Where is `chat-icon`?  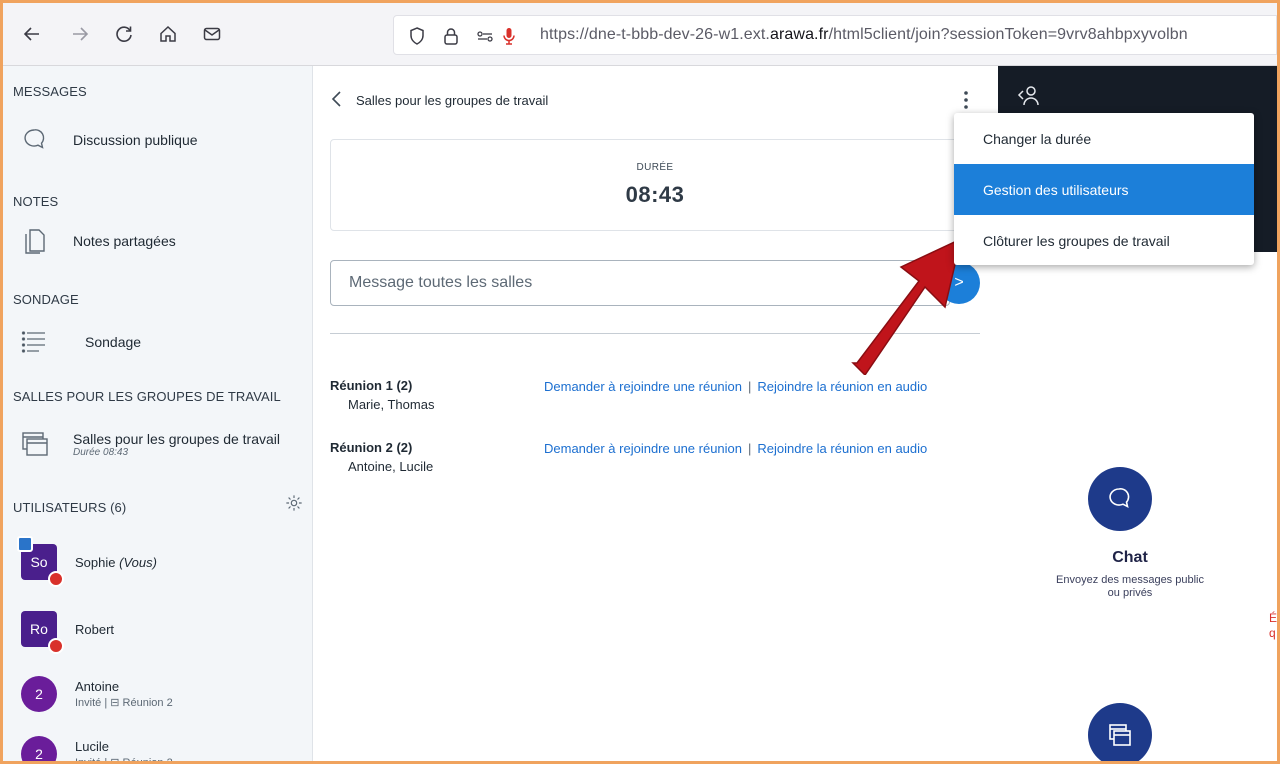
chat-icon is located at coordinates (1119, 498).